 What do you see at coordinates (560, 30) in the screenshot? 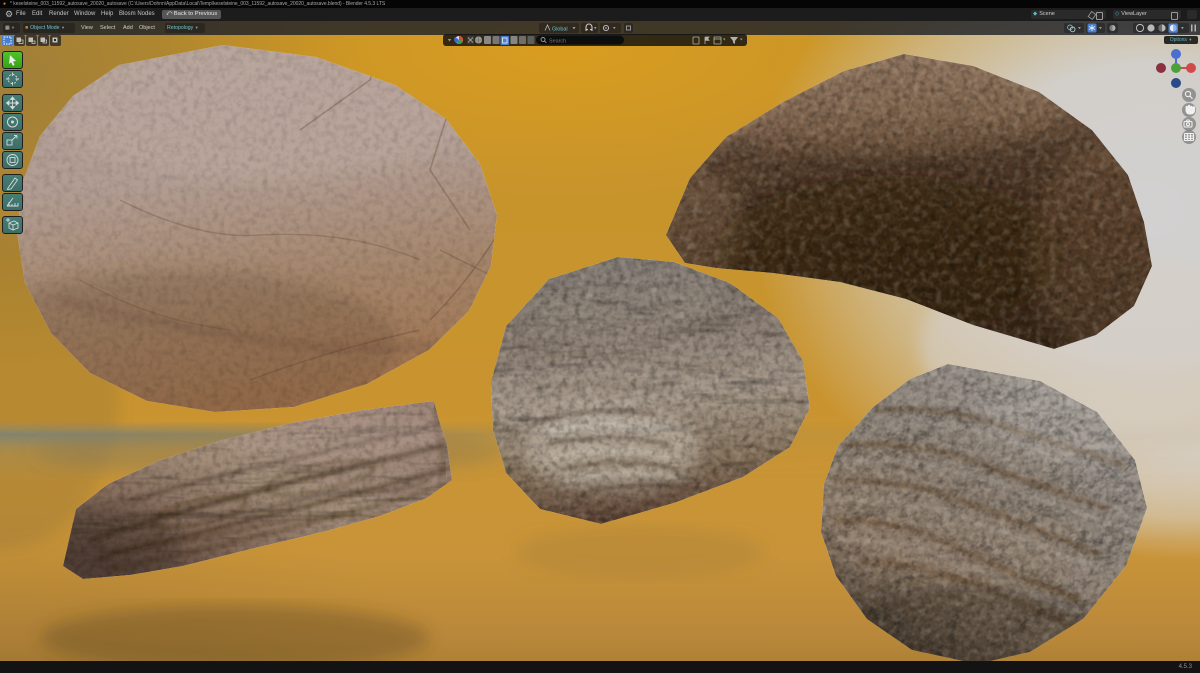
I see `svg-text: Global` at bounding box center [560, 30].